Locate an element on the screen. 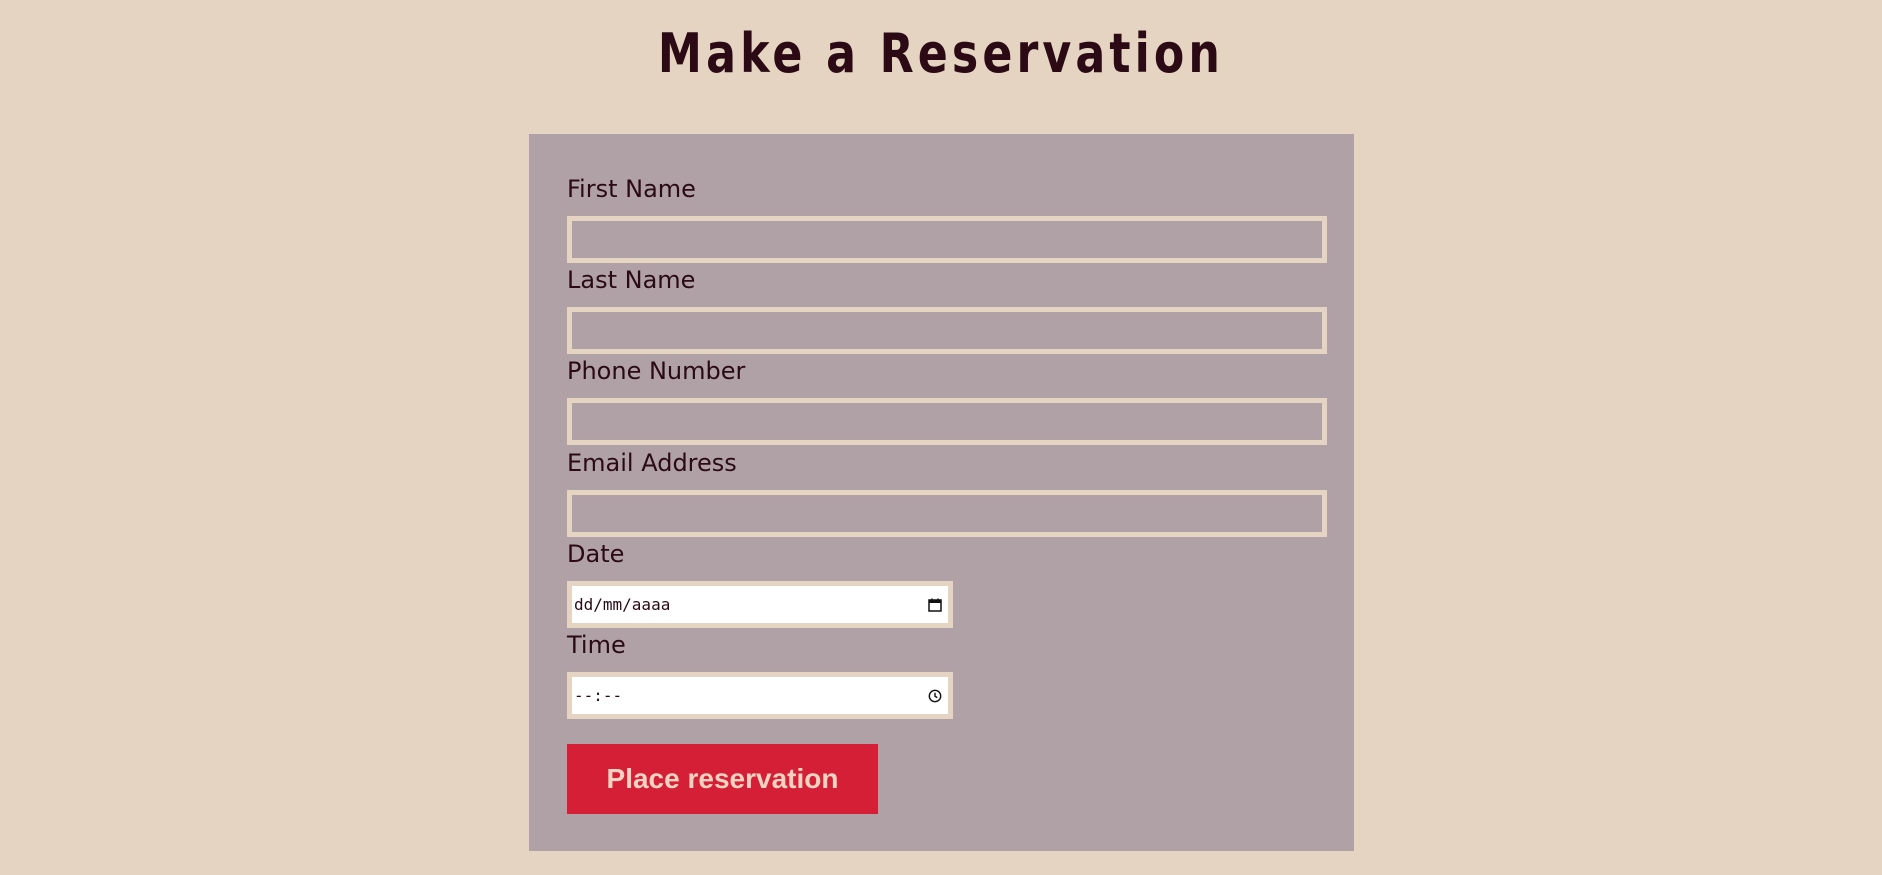  calendar-icon is located at coordinates (935, 605).